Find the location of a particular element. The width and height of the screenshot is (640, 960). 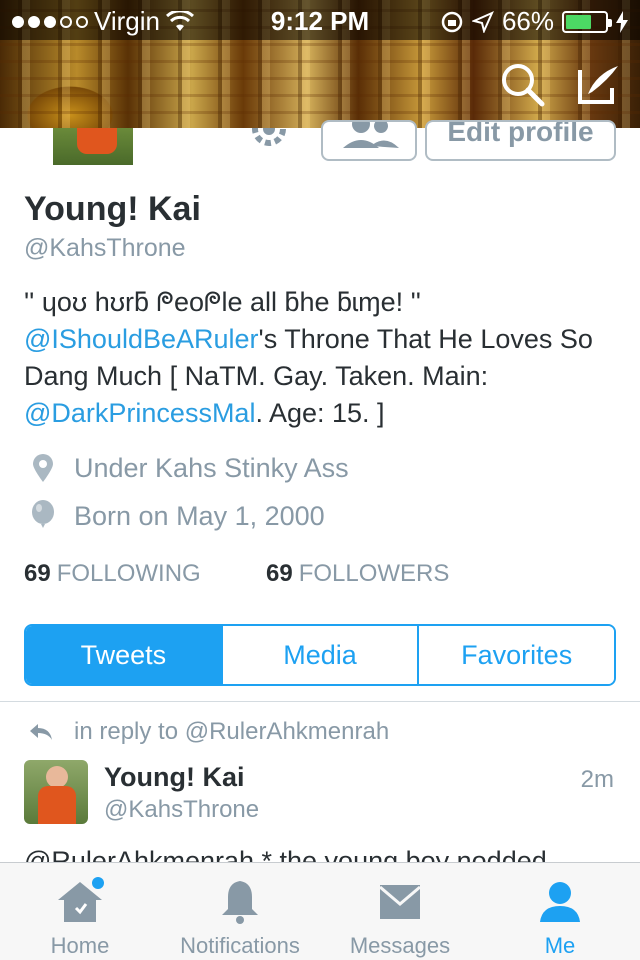

envelope-icon is located at coordinates (400, 902).